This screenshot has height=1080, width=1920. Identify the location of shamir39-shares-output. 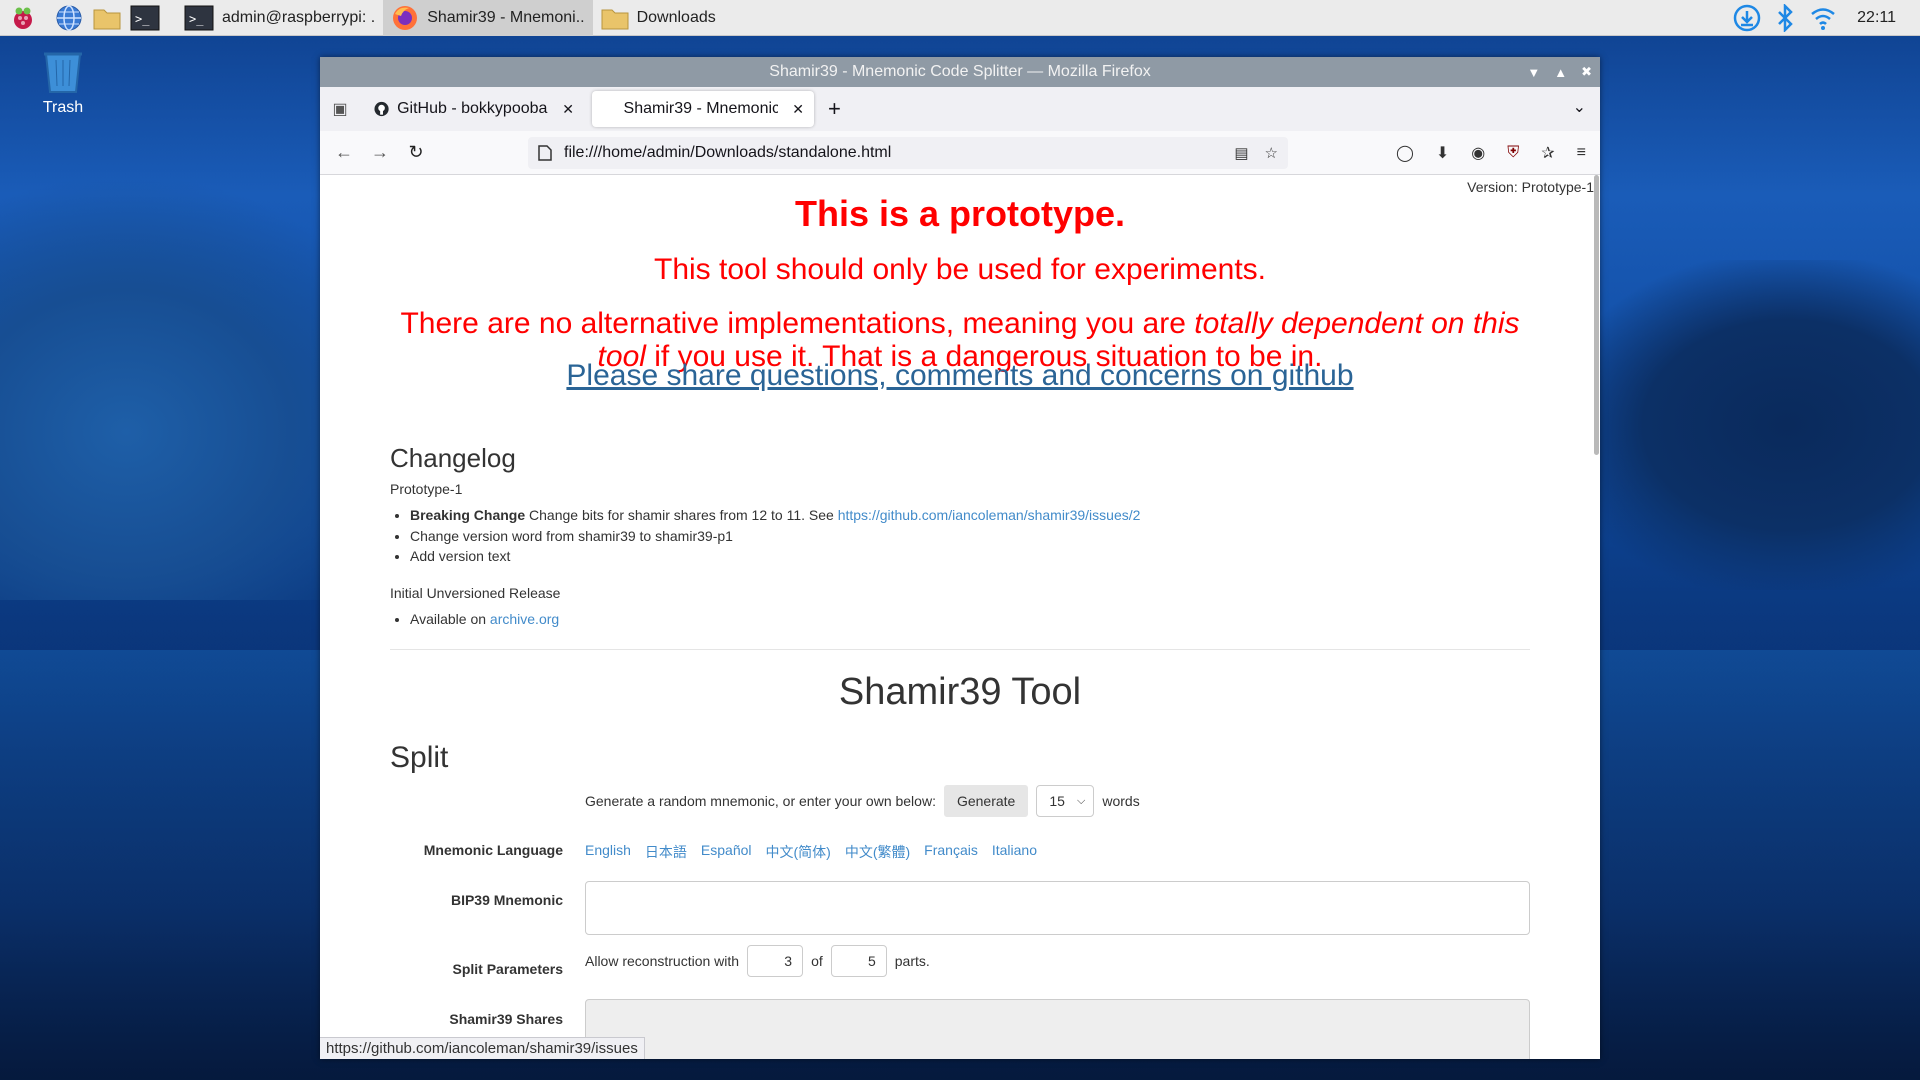
(1057, 1029).